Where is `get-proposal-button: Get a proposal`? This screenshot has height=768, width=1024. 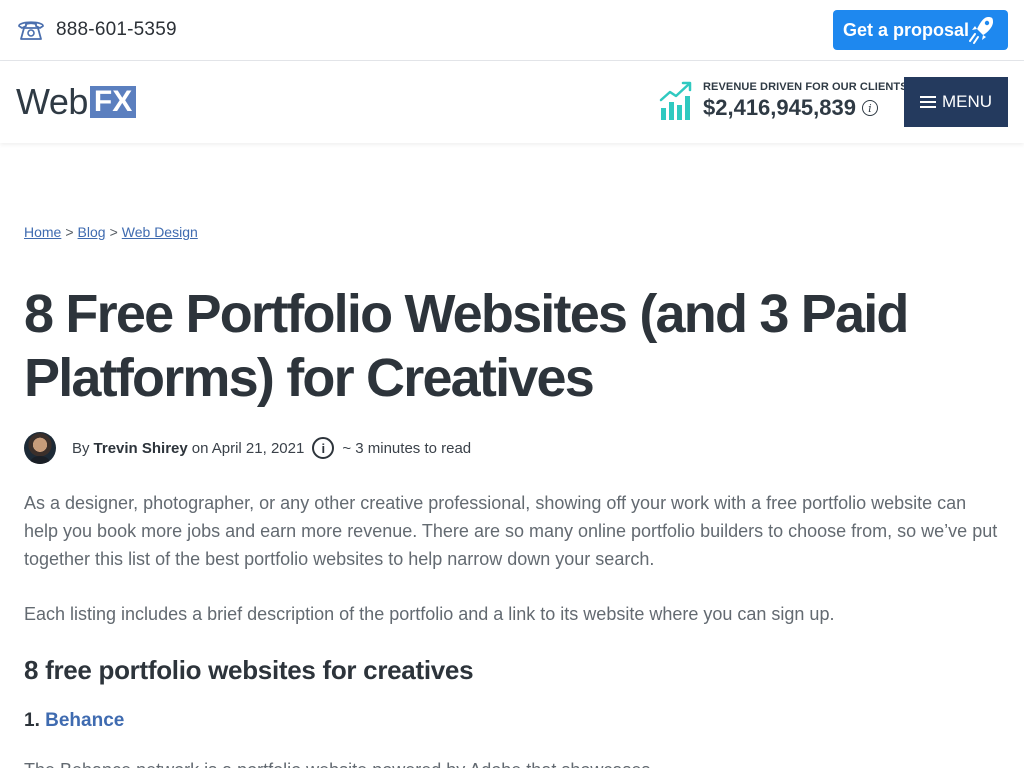 get-proposal-button: Get a proposal is located at coordinates (920, 30).